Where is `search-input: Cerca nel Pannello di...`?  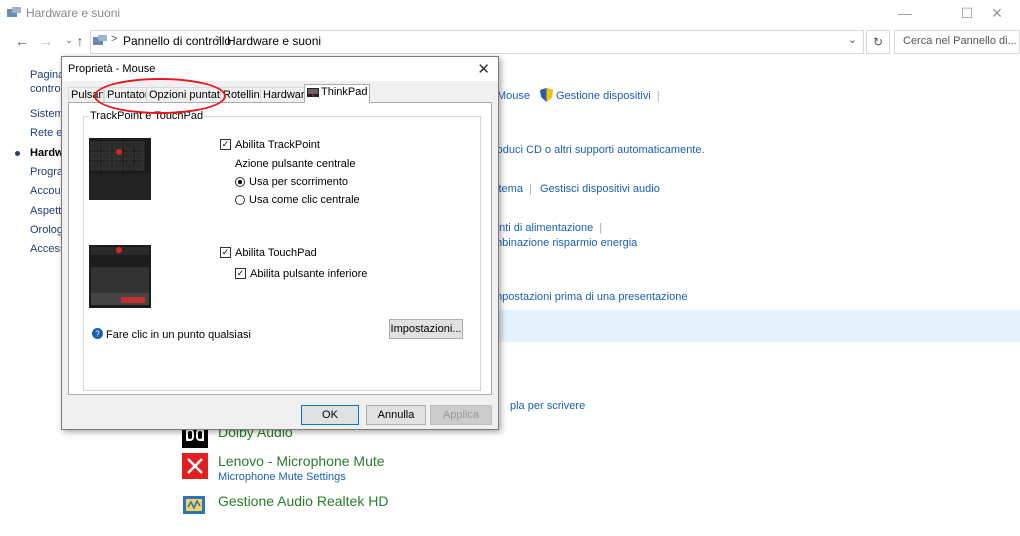 search-input: Cerca nel Pannello di... is located at coordinates (957, 42).